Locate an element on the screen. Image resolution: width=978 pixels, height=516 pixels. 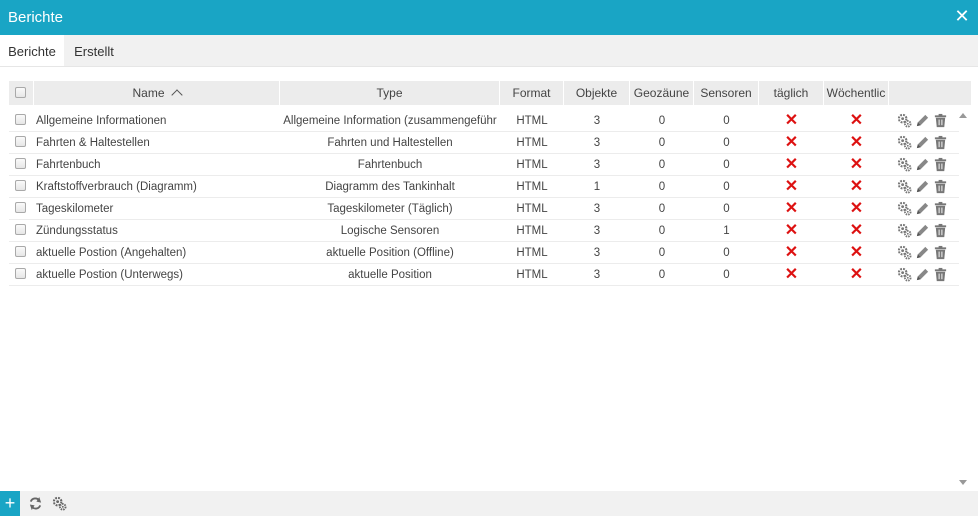
column-header-name: Name is located at coordinates (157, 93).